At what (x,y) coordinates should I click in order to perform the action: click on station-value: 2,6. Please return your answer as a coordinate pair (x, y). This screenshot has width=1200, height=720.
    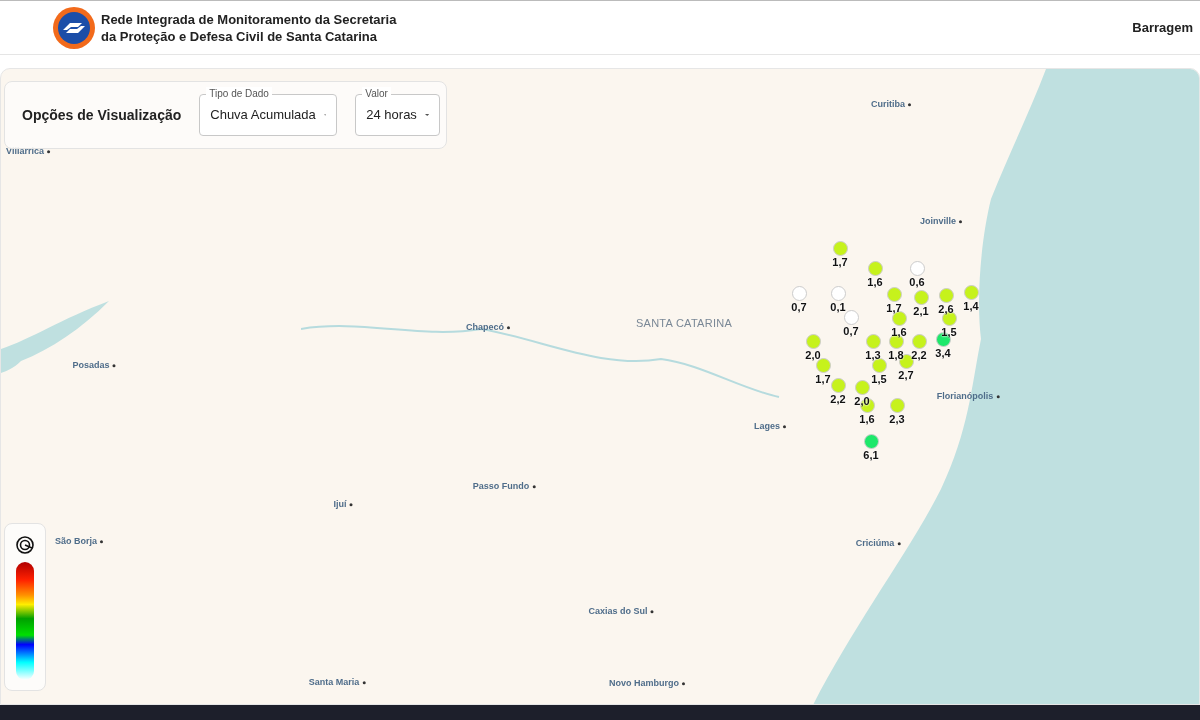
    Looking at the image, I should click on (946, 309).